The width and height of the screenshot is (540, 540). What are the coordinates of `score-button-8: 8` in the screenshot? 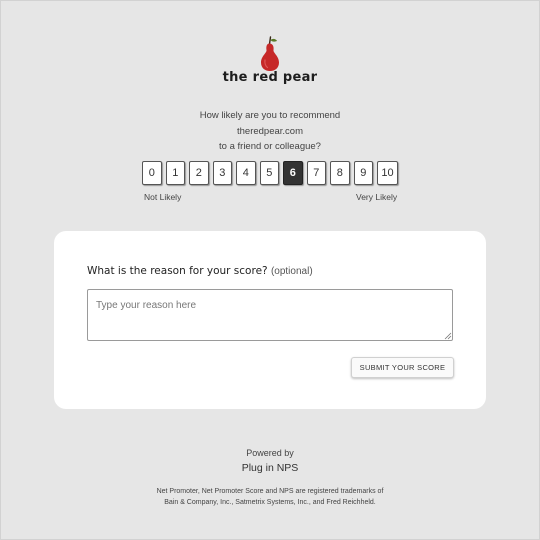 It's located at (340, 173).